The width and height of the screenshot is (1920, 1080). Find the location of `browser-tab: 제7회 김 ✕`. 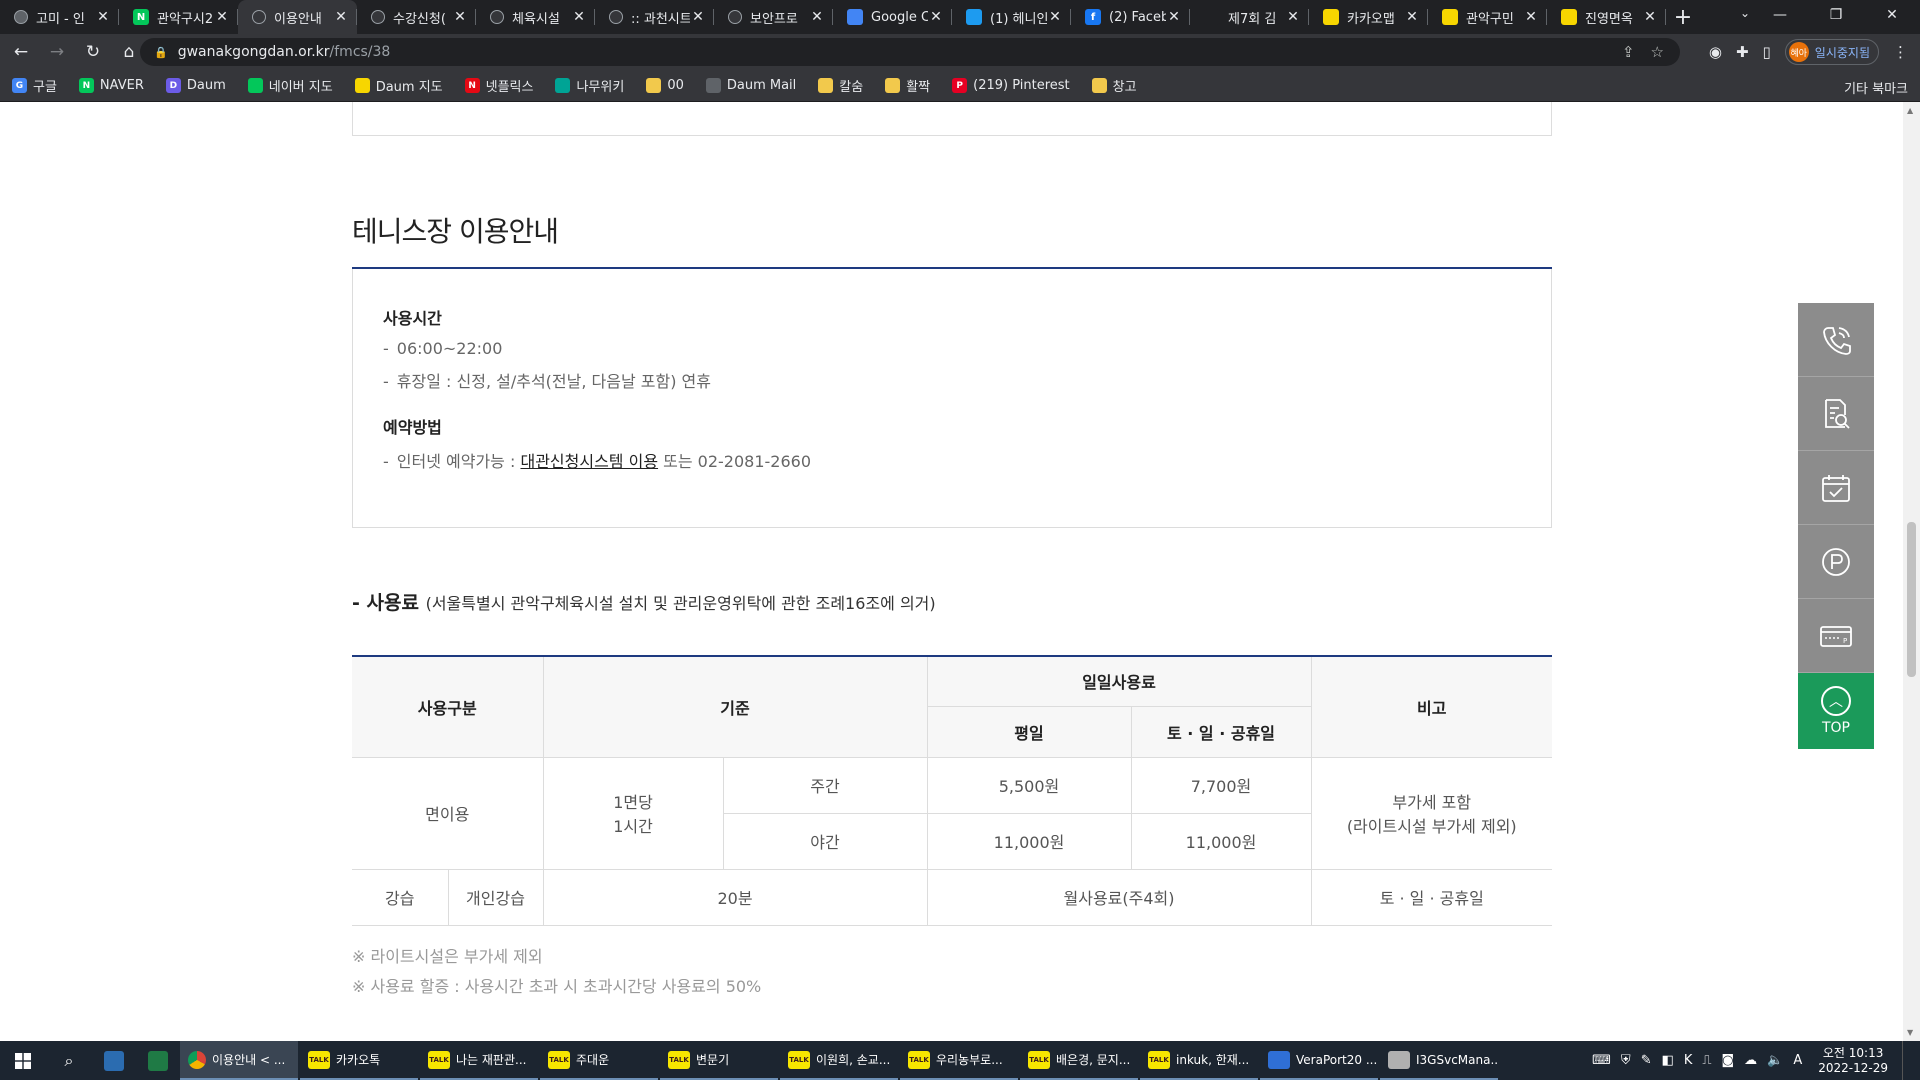

browser-tab: 제7회 김 ✕ is located at coordinates (1249, 17).